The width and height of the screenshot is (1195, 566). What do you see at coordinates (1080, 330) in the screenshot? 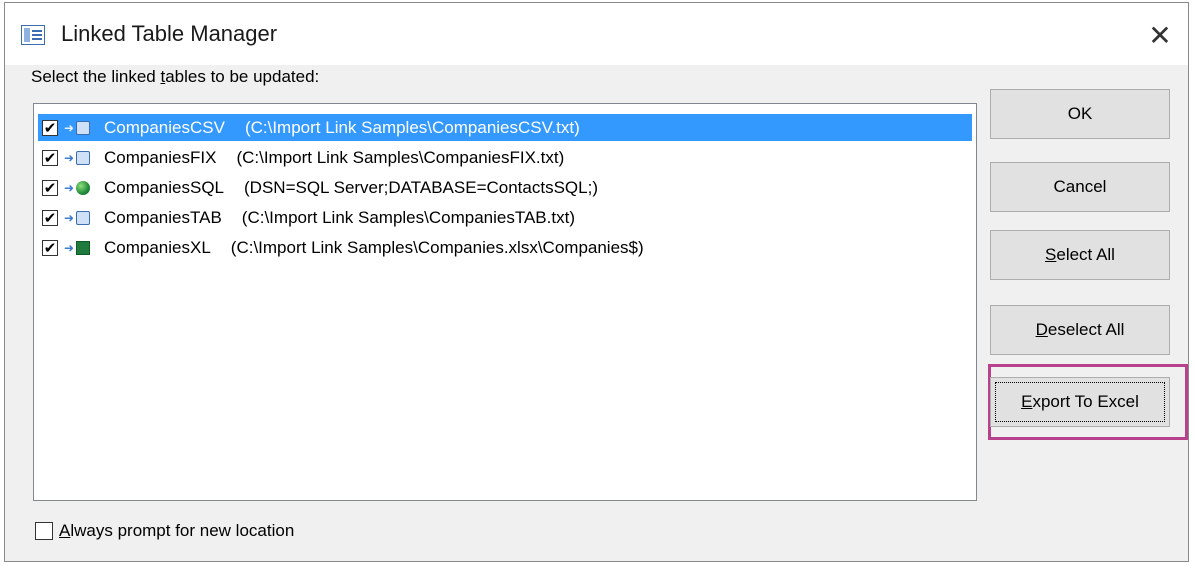
I see `deselect-all-button: Deselect All` at bounding box center [1080, 330].